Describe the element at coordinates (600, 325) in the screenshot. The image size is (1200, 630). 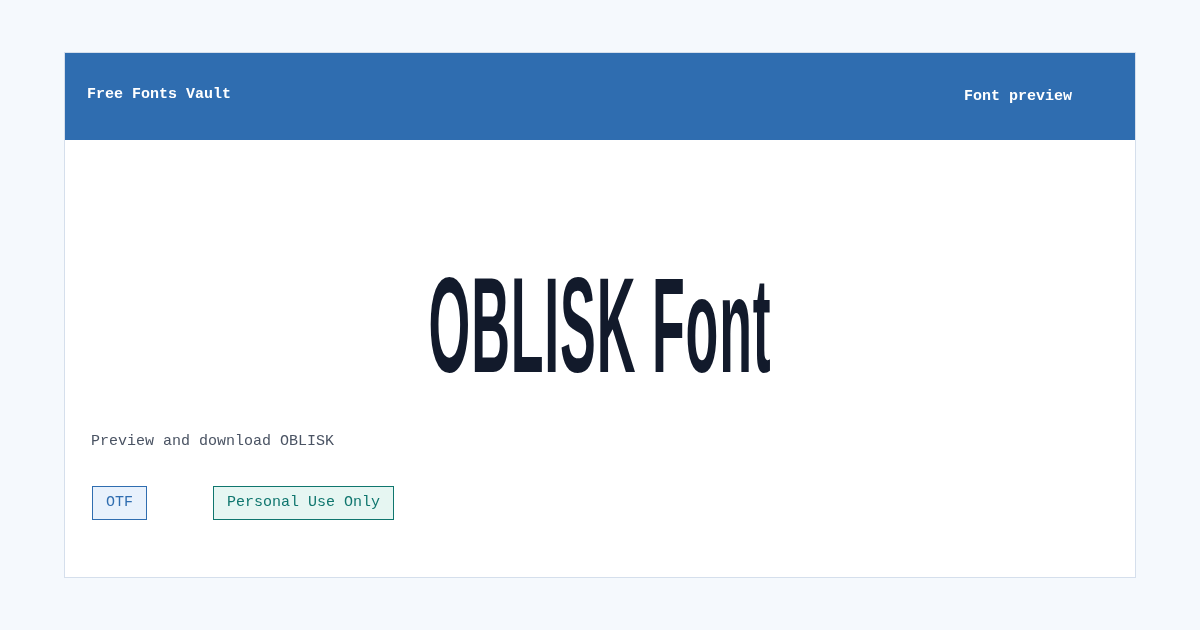
I see `font-title: OBLISK Font` at that location.